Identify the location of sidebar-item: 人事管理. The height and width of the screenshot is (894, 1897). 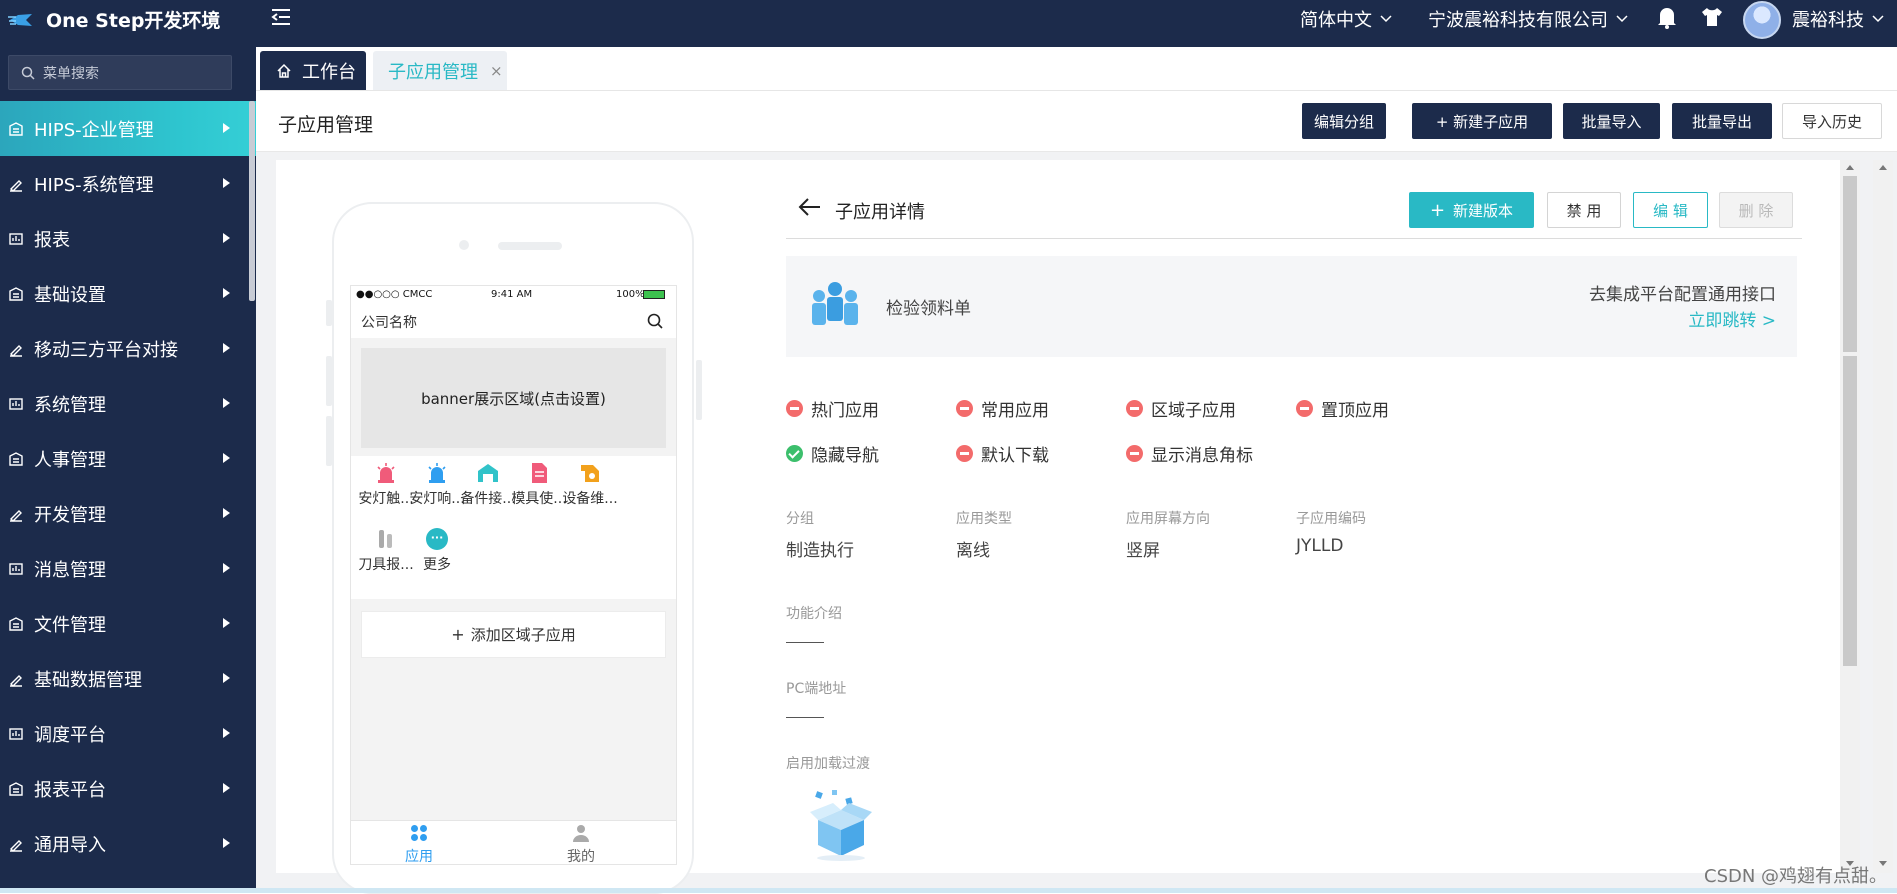
(128, 458).